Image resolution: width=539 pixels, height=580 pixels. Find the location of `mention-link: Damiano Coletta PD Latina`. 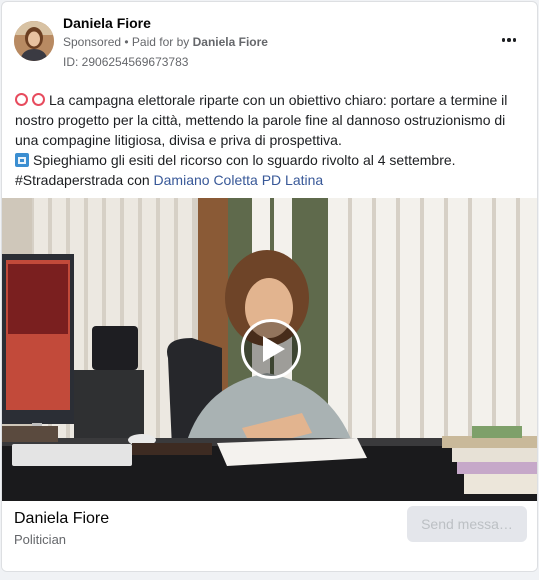

mention-link: Damiano Coletta PD Latina is located at coordinates (239, 180).